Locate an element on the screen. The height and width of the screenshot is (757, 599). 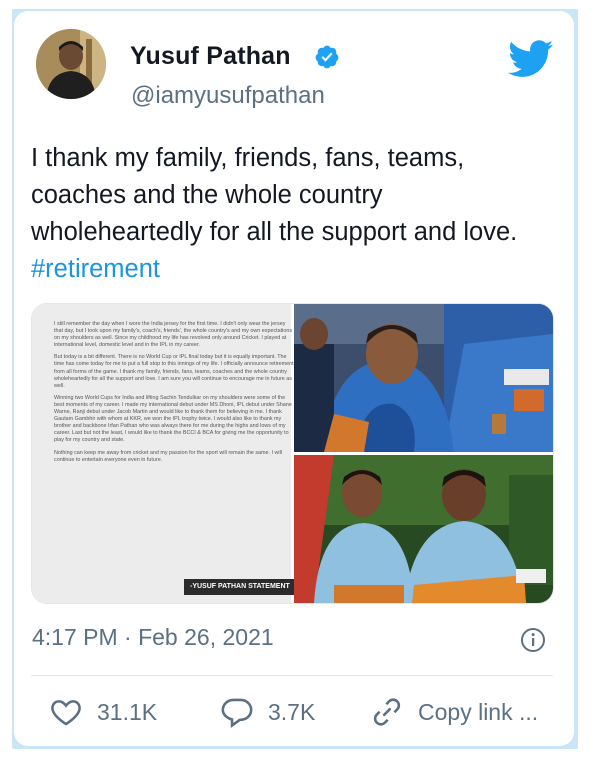
link-icon is located at coordinates (387, 712).